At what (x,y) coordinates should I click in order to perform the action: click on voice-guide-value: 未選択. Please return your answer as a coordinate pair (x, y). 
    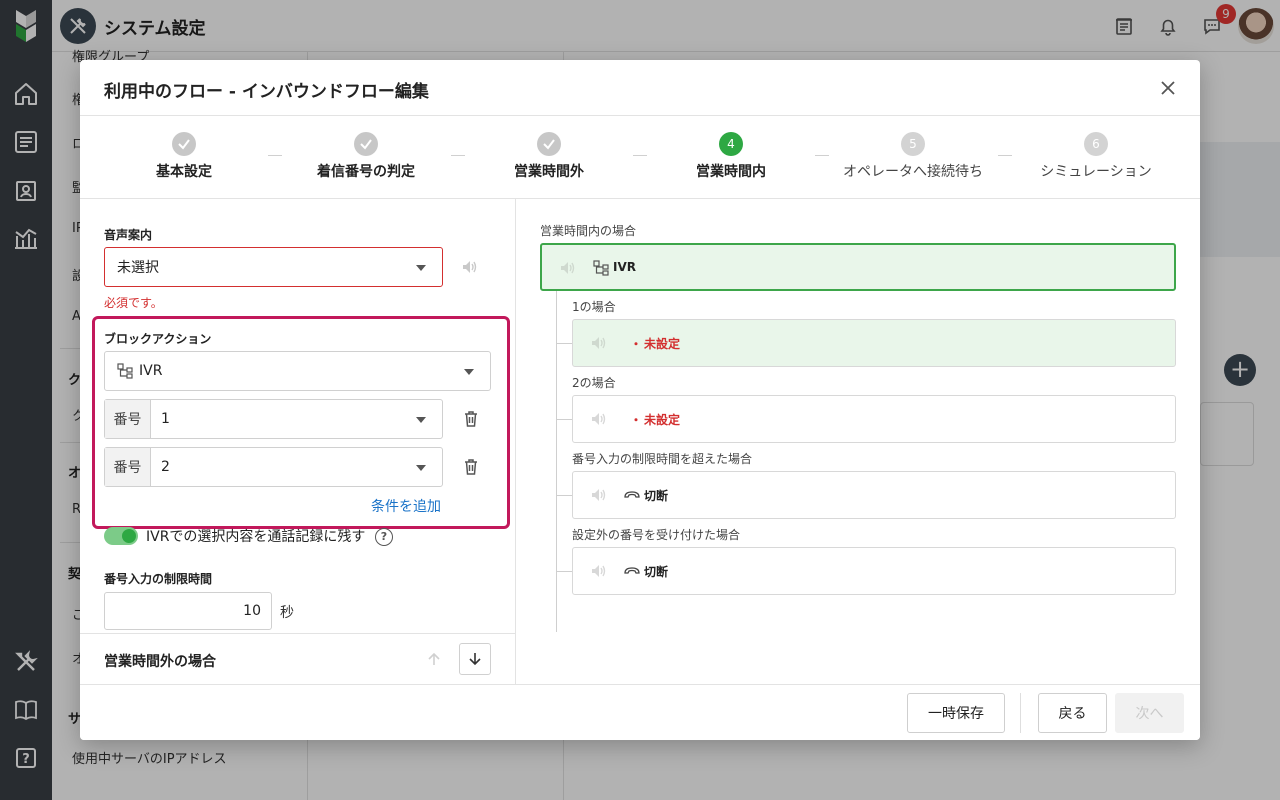
    Looking at the image, I should click on (138, 268).